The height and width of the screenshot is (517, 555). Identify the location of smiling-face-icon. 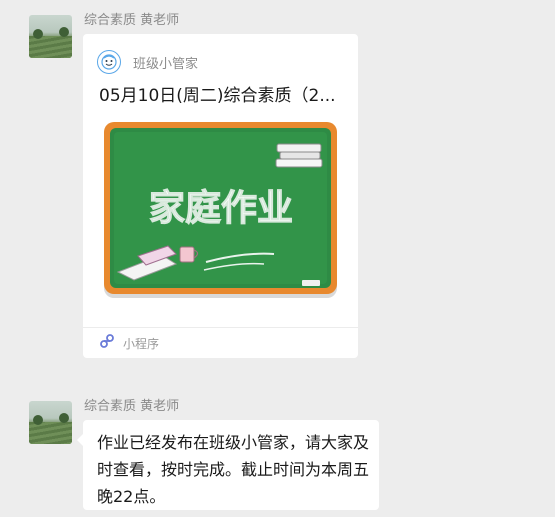
(109, 62).